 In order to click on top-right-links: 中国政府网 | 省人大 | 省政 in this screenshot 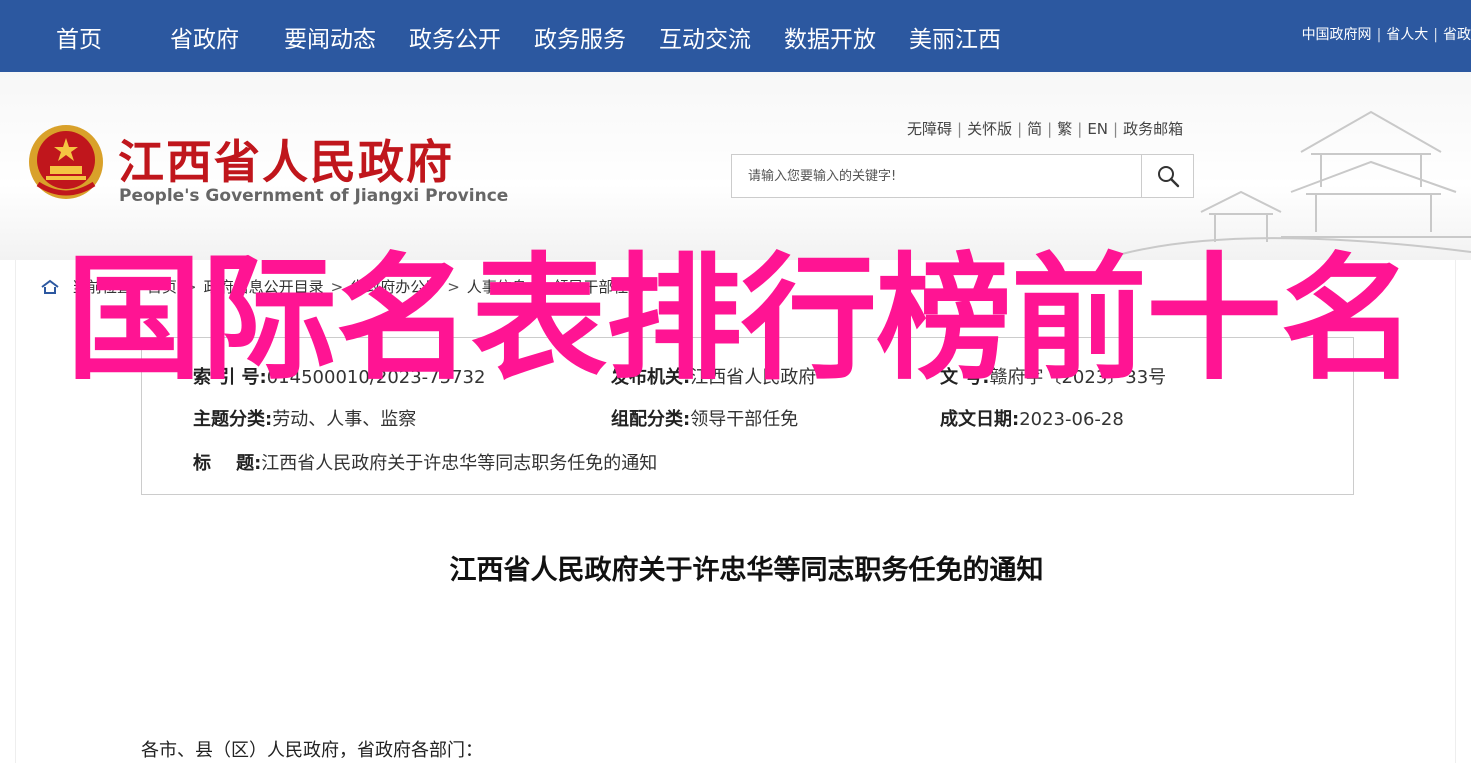, I will do `click(1386, 34)`.